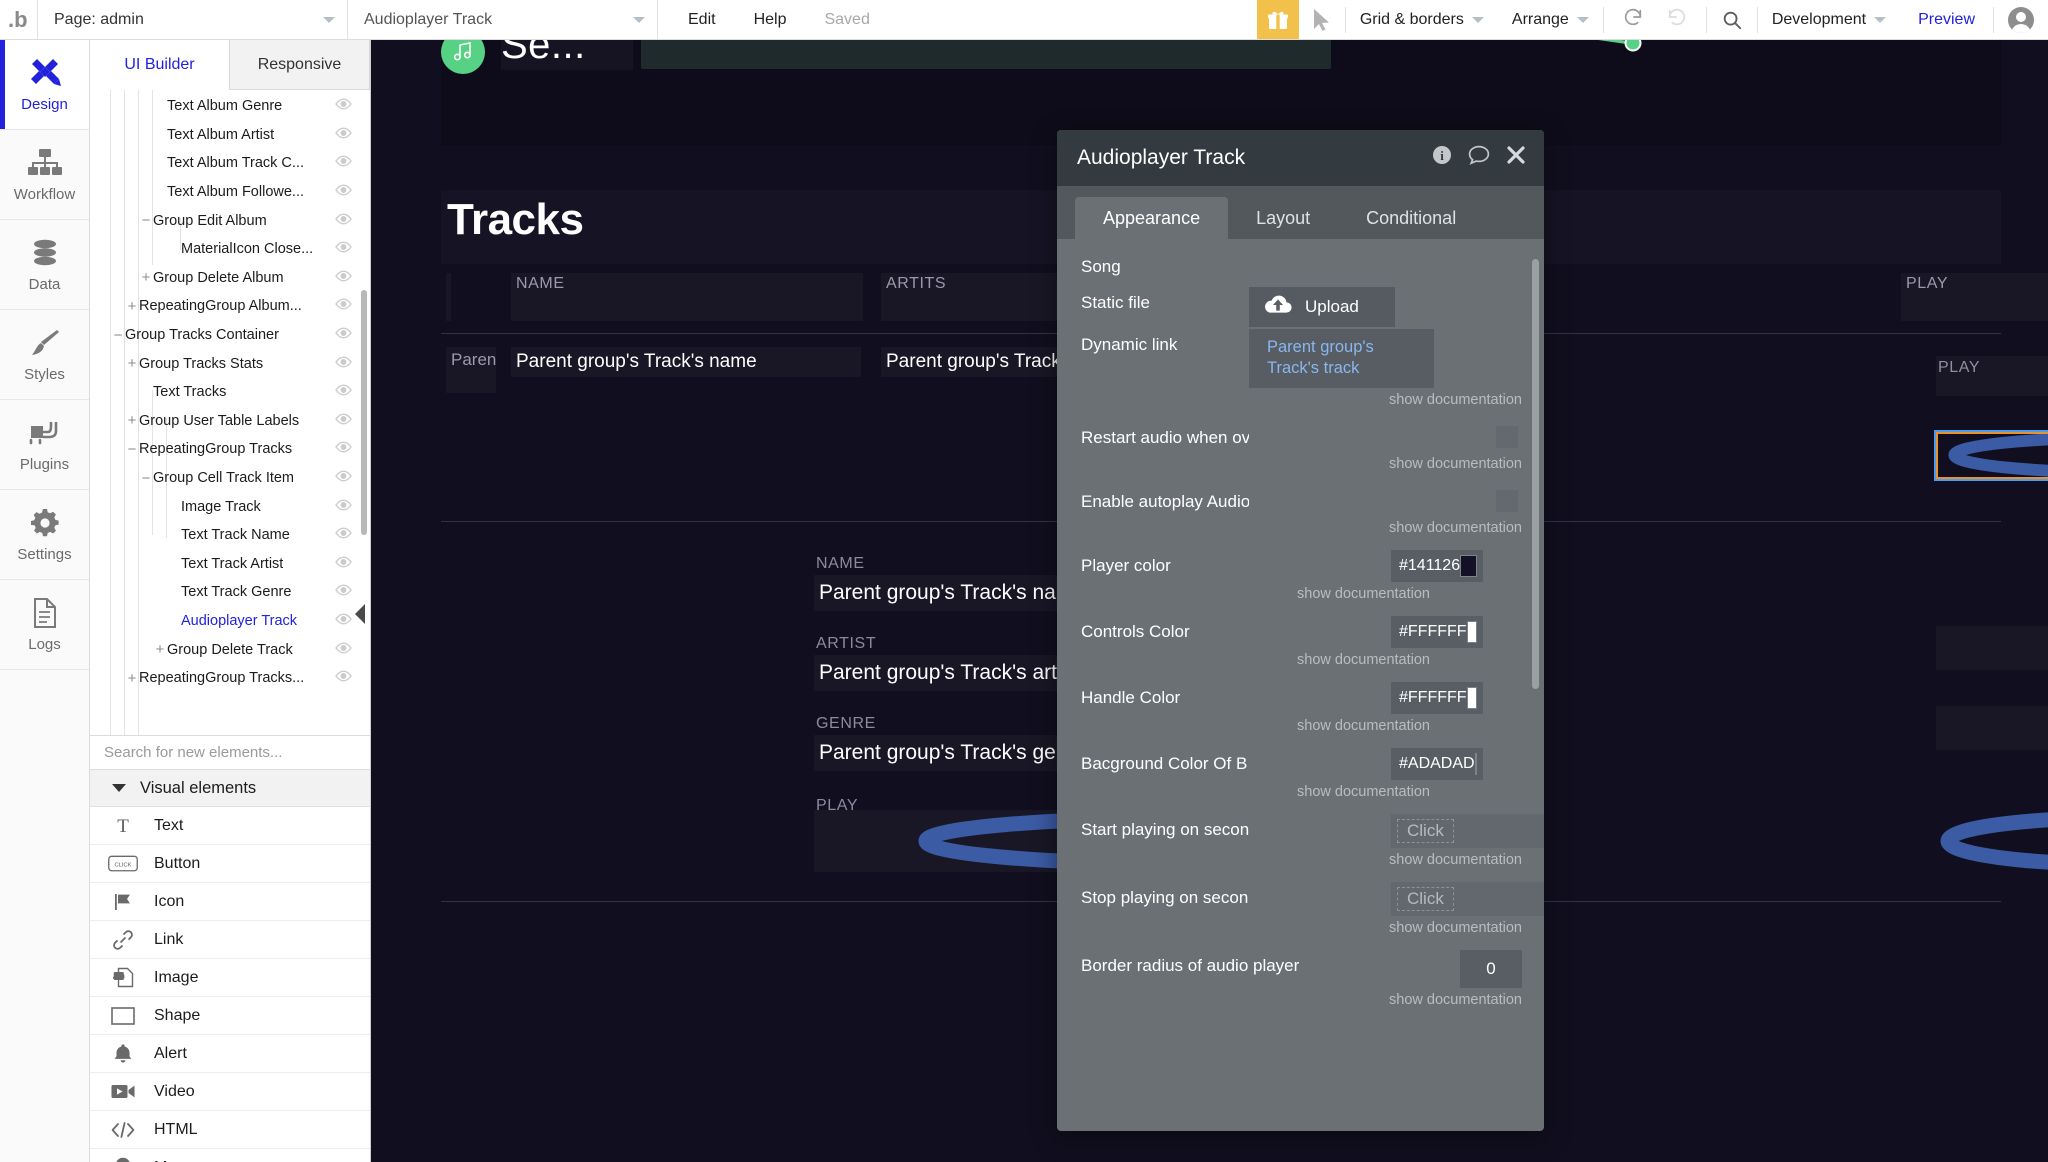 This screenshot has height=1162, width=2048. What do you see at coordinates (1322, 307) in the screenshot?
I see `upload-button: Upload` at bounding box center [1322, 307].